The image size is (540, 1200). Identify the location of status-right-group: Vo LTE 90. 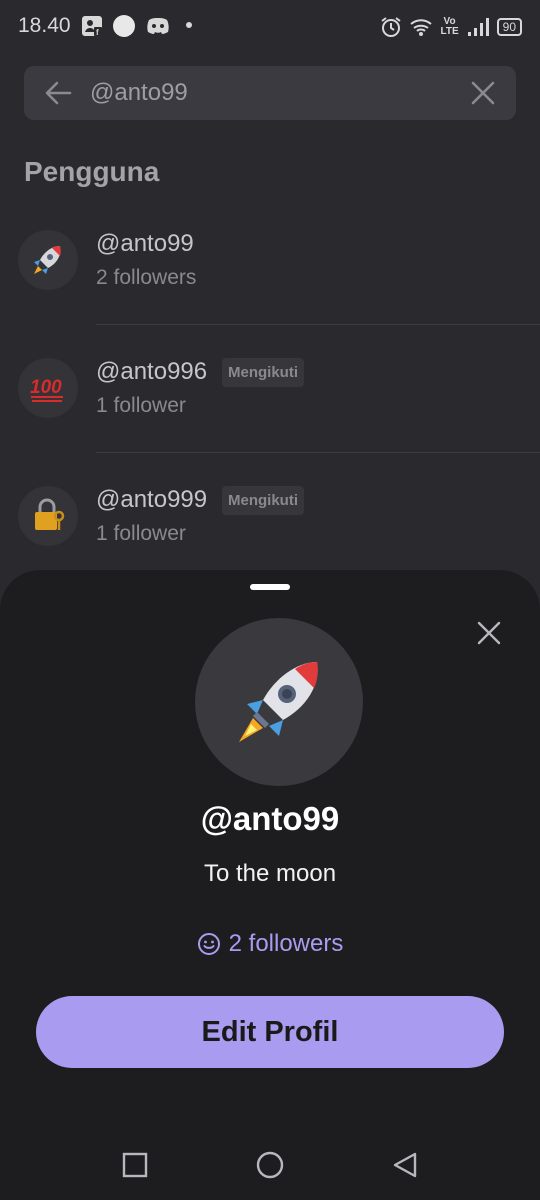
(451, 27).